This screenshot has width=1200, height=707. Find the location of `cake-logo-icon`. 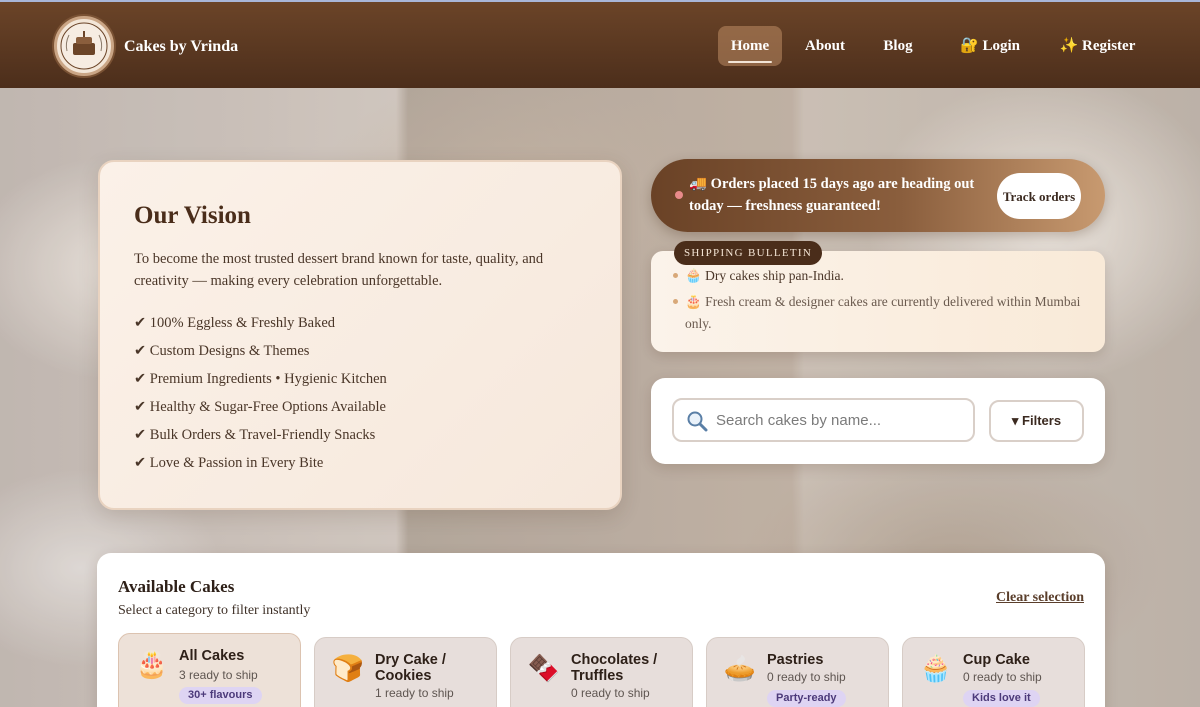

cake-logo-icon is located at coordinates (84, 46).